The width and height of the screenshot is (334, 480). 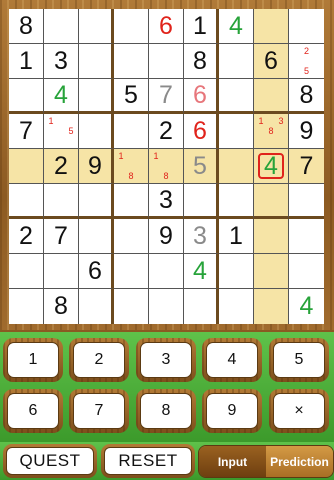 I want to click on cell-r1-c1: 8, so click(x=26, y=26).